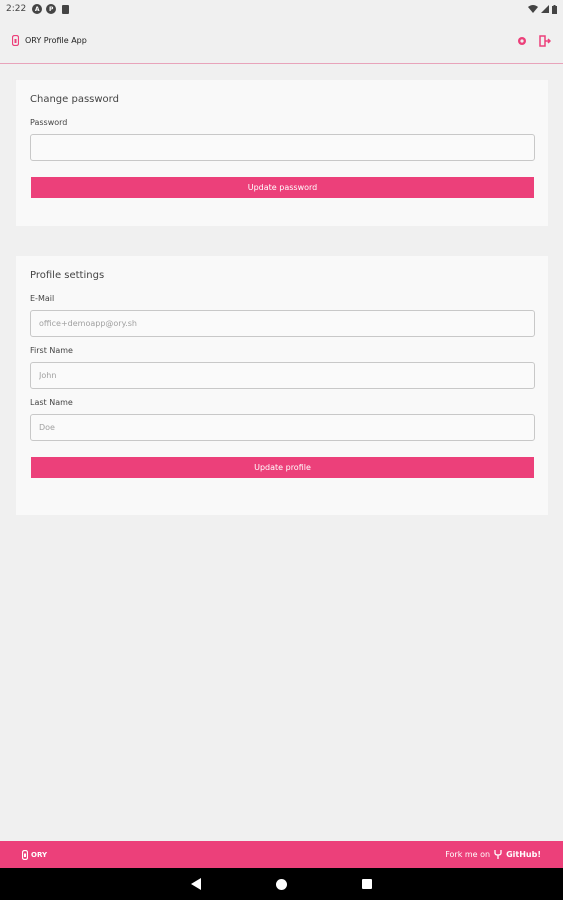 The image size is (563, 900). I want to click on app-title: ORY Profile App, so click(56, 40).